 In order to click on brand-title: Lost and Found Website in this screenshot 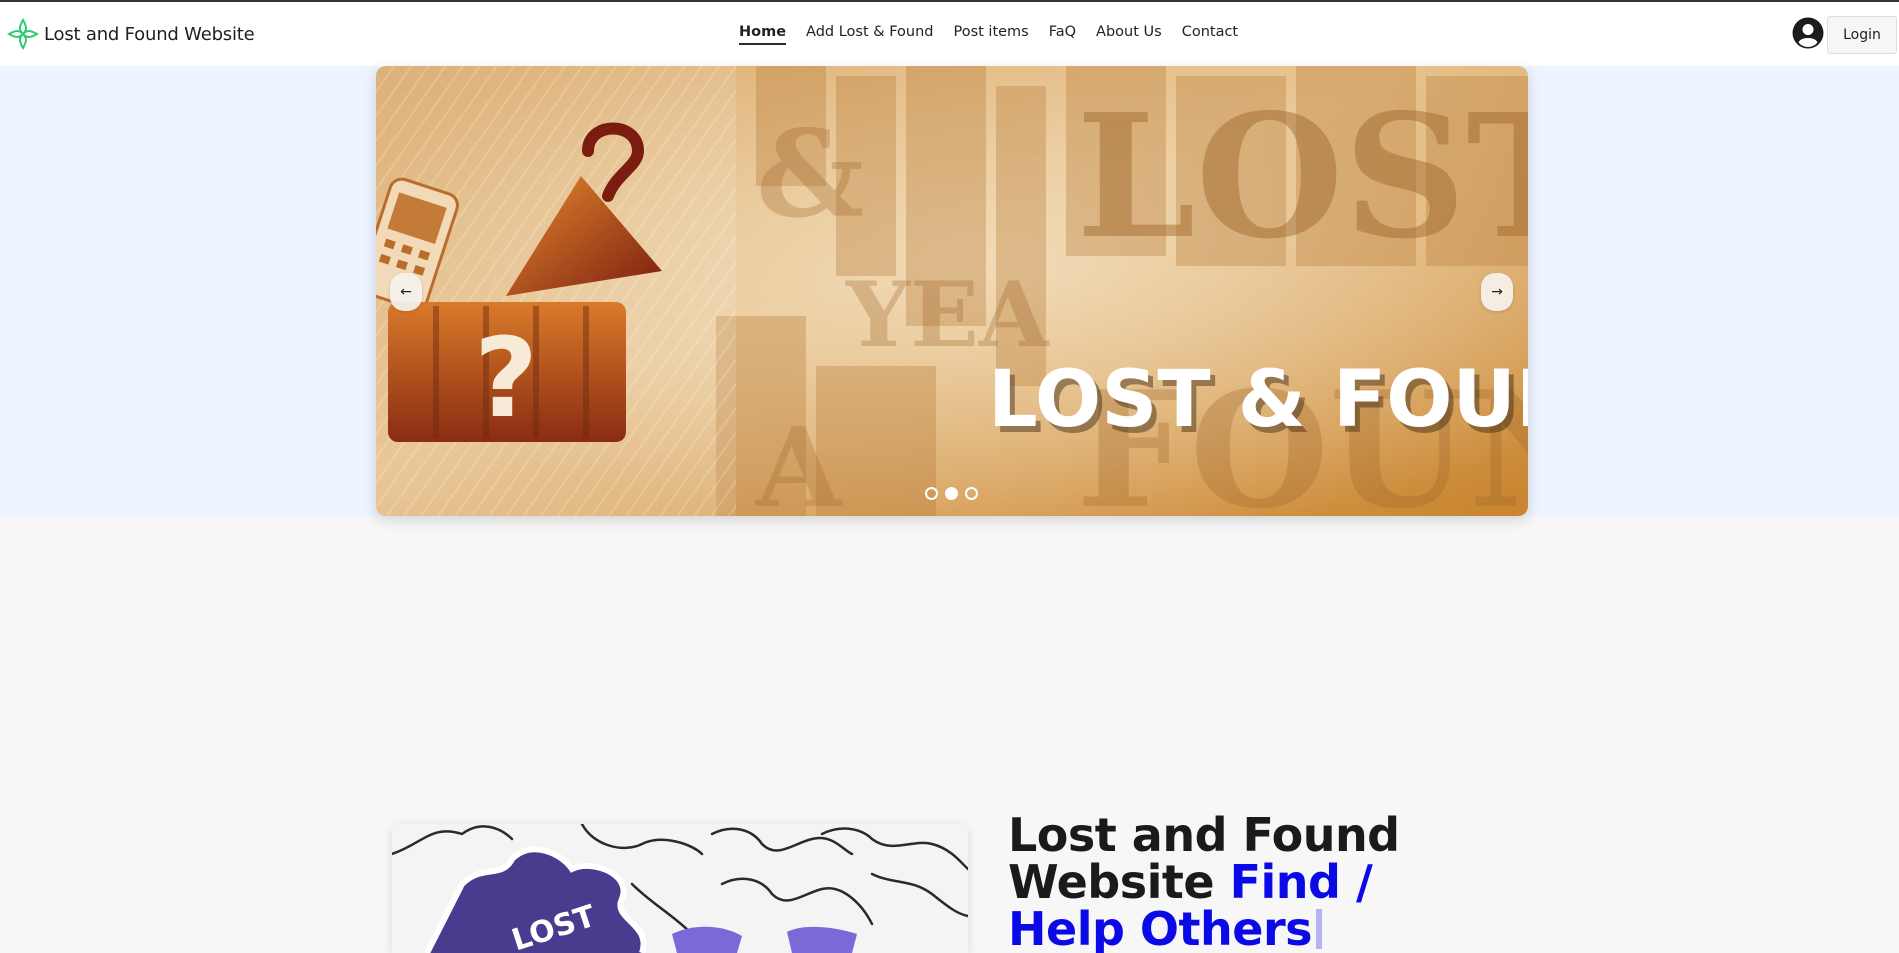, I will do `click(149, 34)`.